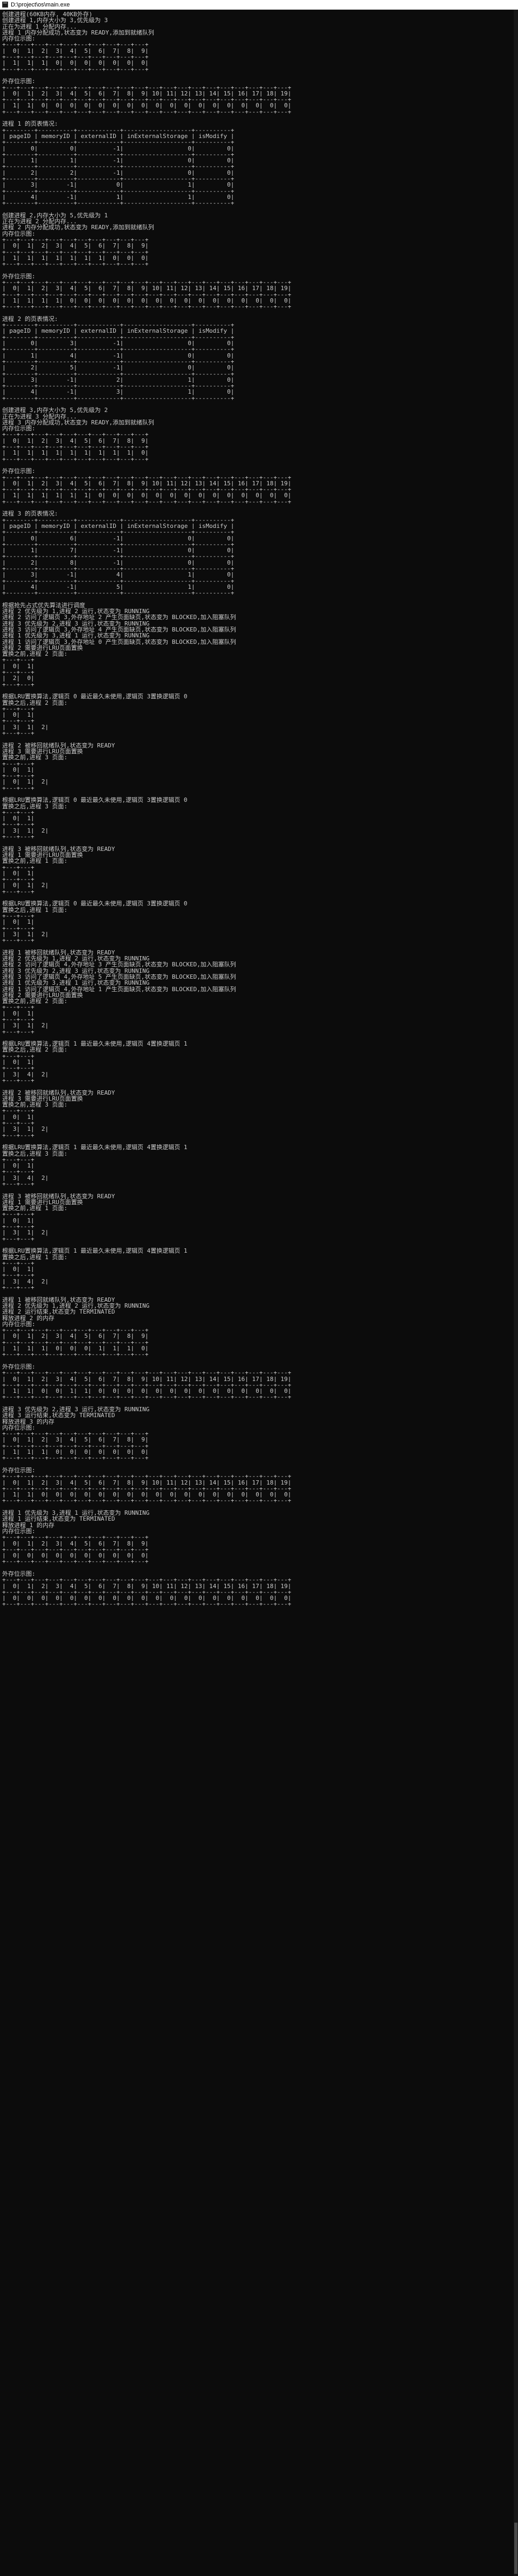 This screenshot has width=518, height=2576. I want to click on console-line: 创建进程 1,内存大小为 3,优先级为 3, so click(55, 21).